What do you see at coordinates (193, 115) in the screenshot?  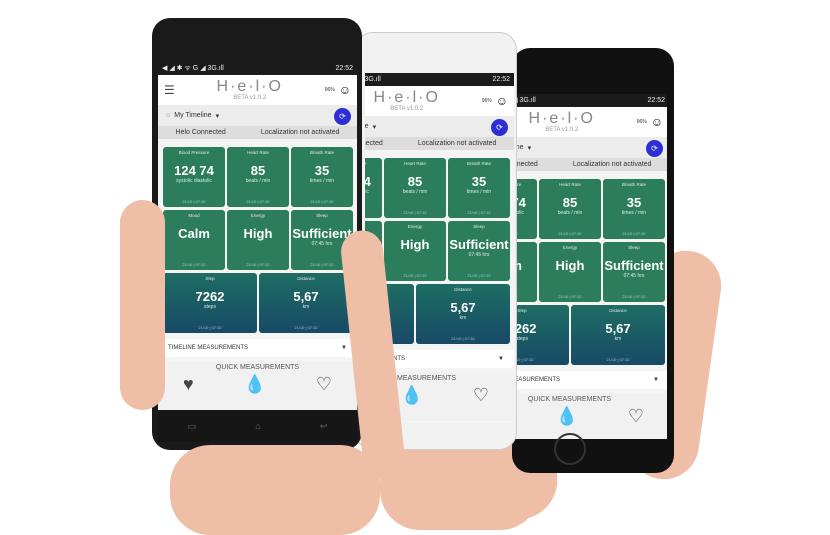 I see `timeline-label: My Timeline` at bounding box center [193, 115].